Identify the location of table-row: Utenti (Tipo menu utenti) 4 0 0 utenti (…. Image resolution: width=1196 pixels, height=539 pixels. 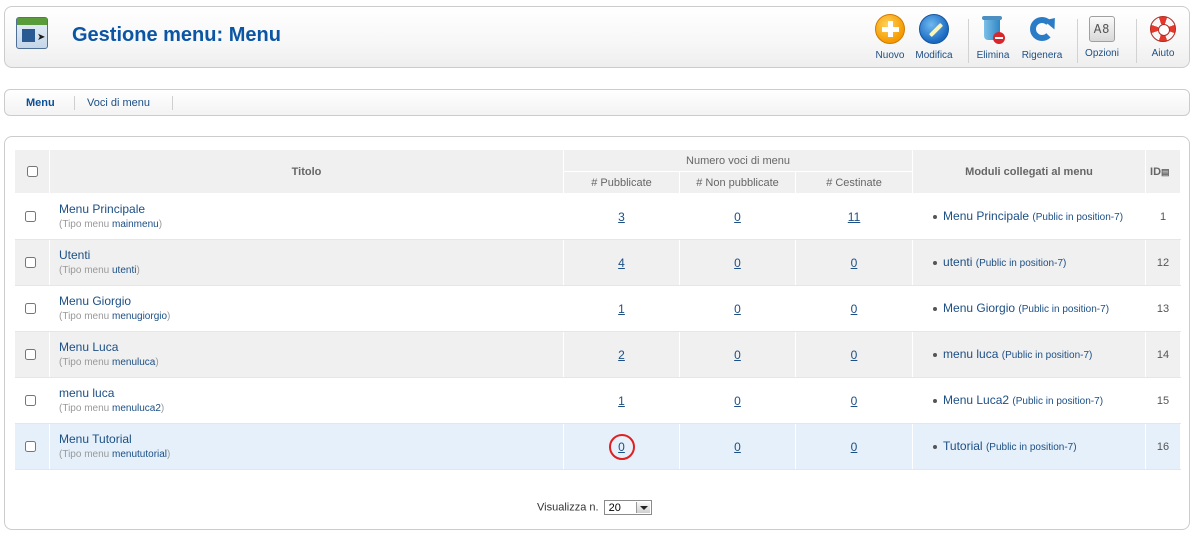
(598, 262).